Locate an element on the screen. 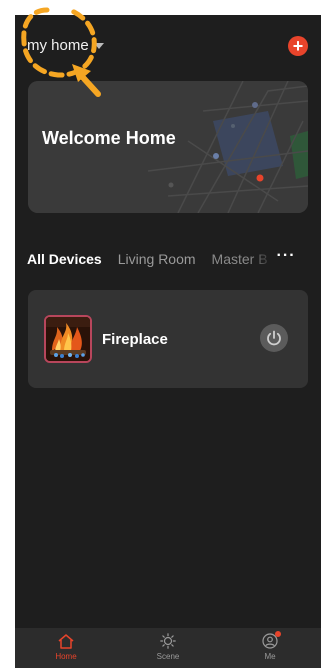  house-icon is located at coordinates (66, 641).